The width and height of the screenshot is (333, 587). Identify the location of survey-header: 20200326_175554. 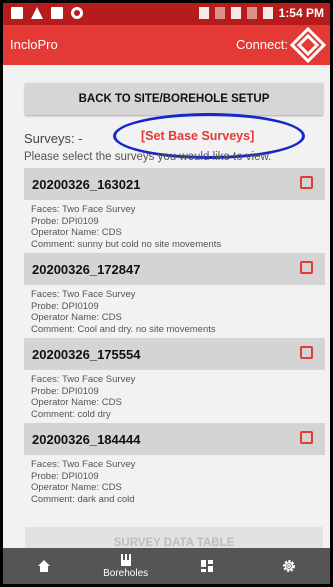
(174, 354).